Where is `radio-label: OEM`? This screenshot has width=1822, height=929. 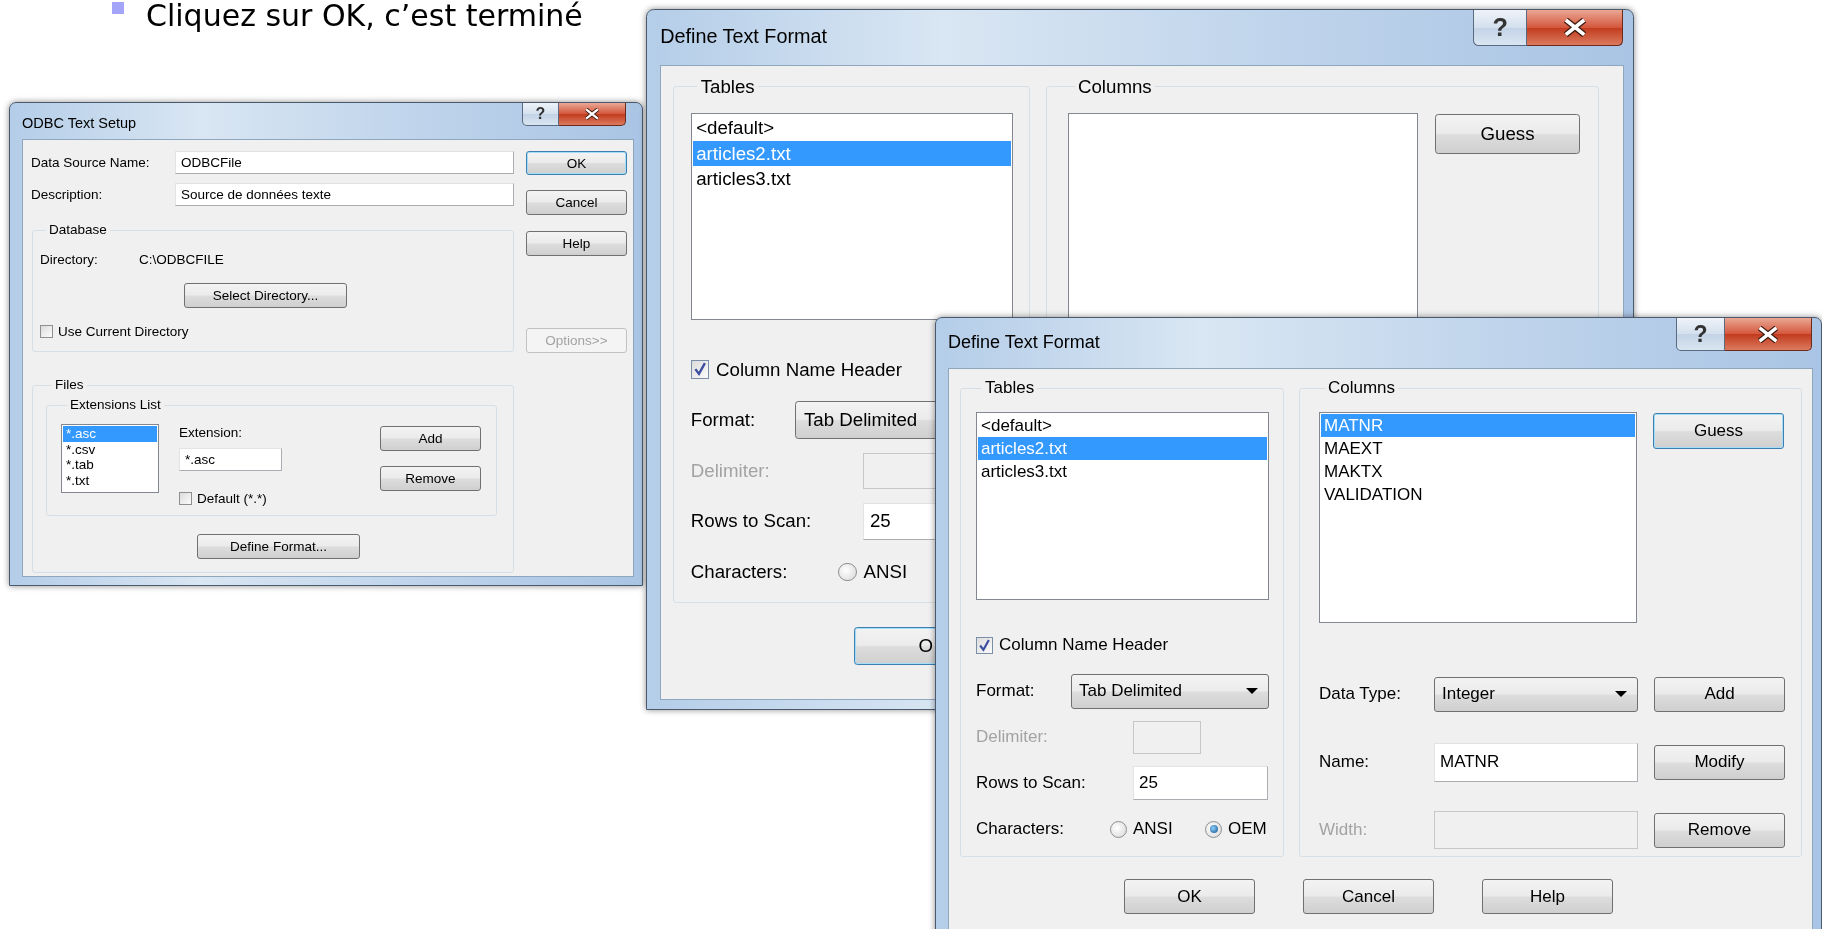 radio-label: OEM is located at coordinates (1247, 829).